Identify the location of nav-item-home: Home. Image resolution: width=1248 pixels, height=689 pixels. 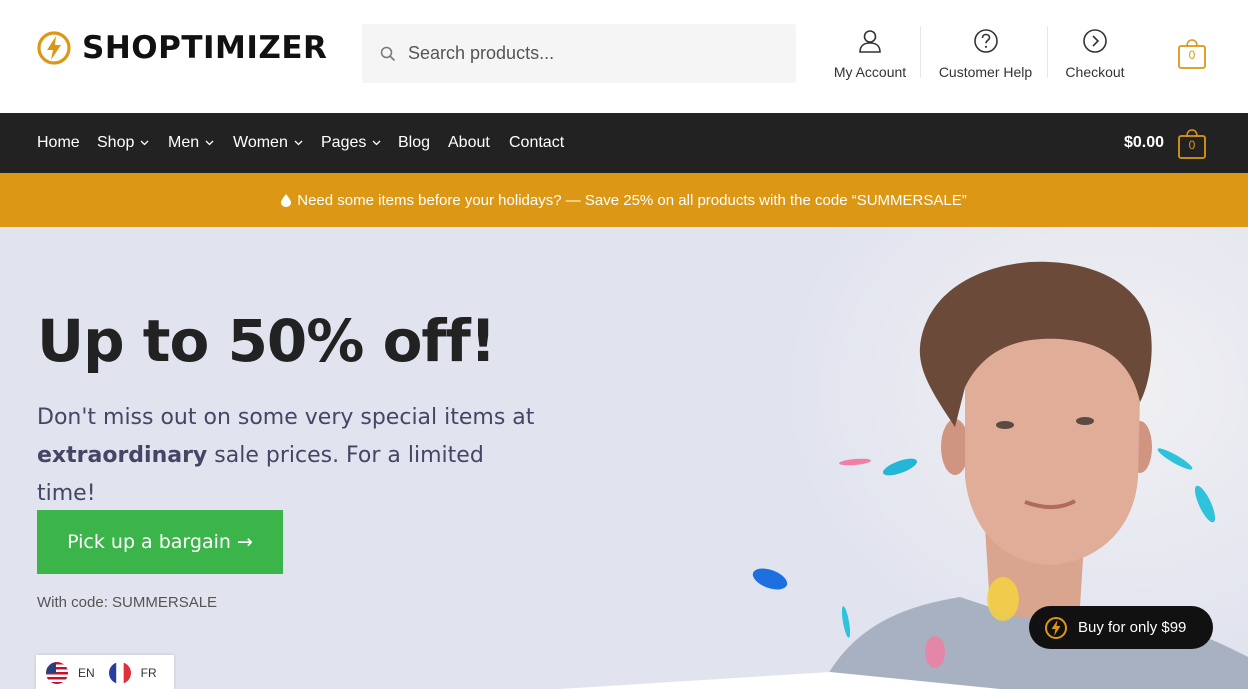
(58, 143).